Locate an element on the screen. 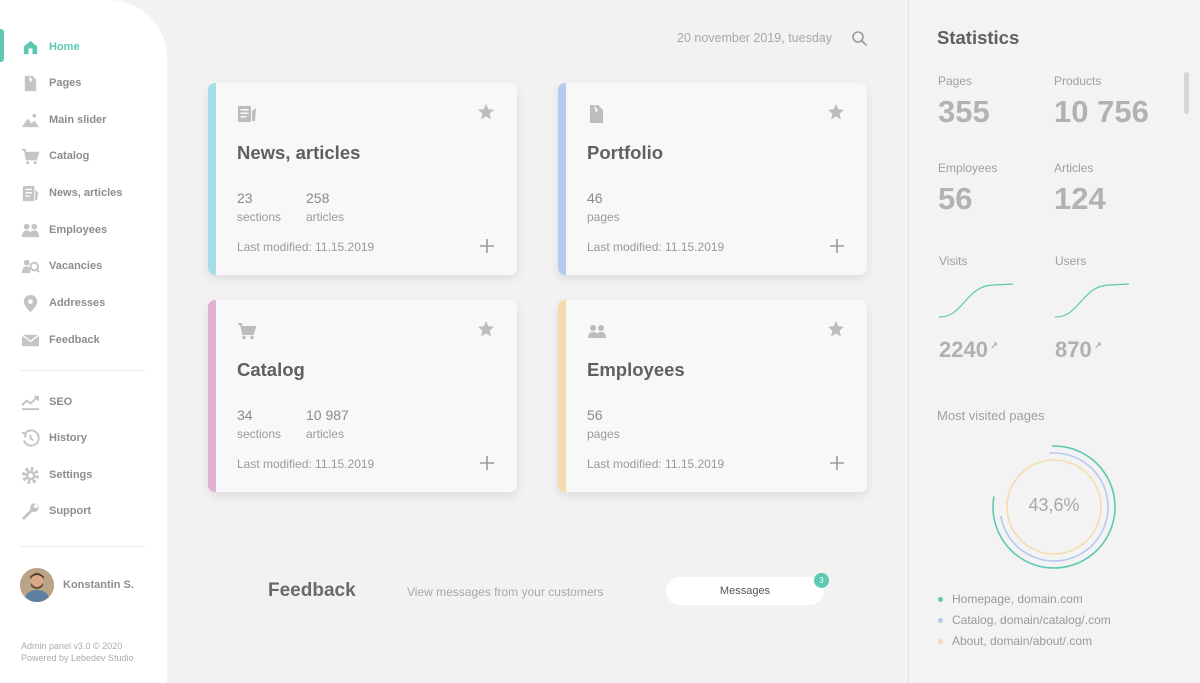 This screenshot has width=1200, height=683. location-pin-icon is located at coordinates (30, 303).